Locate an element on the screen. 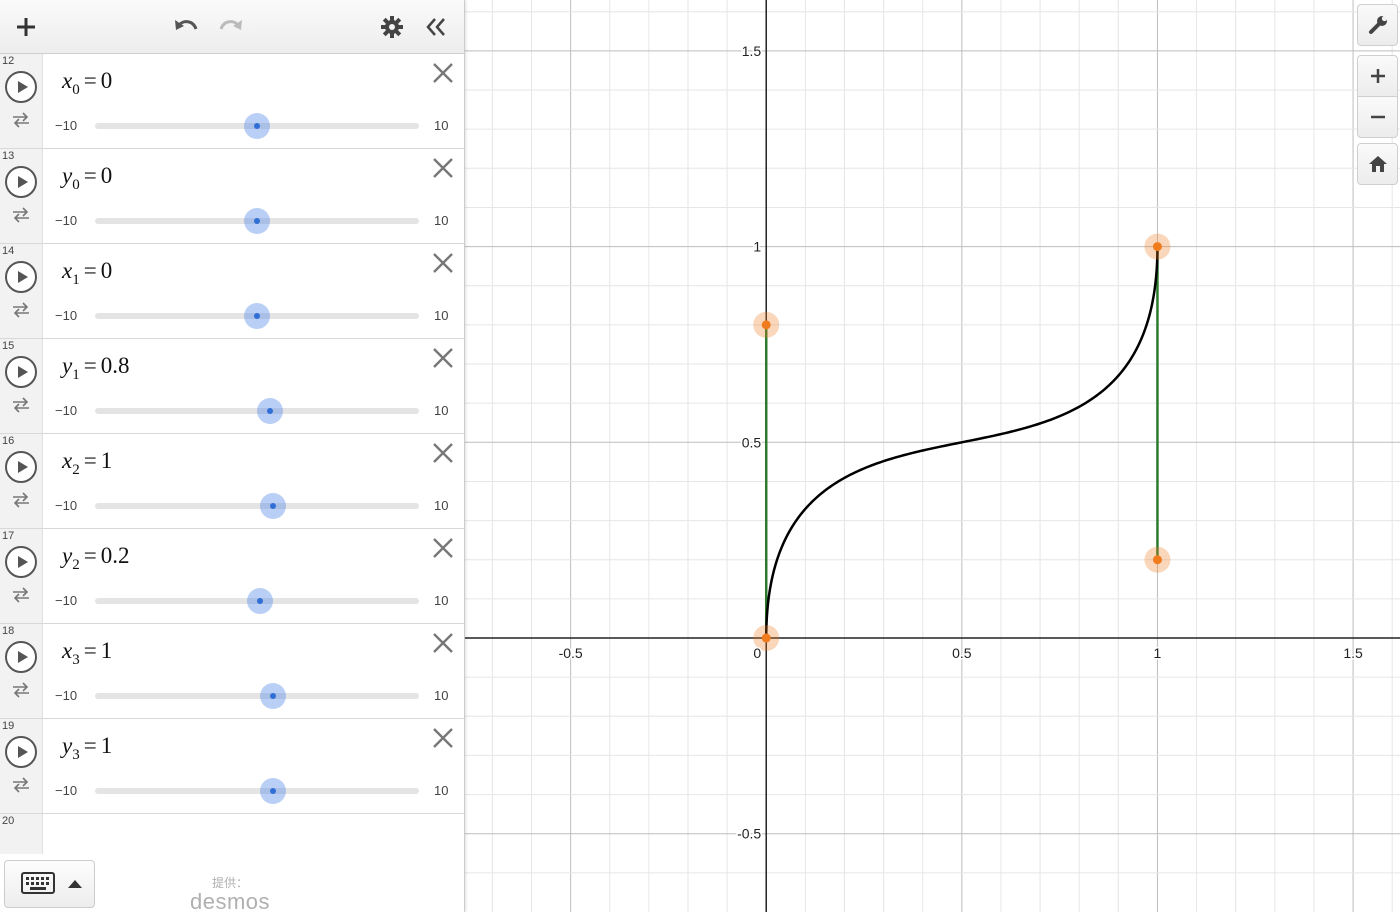 The height and width of the screenshot is (912, 1400). expression-formula: x1 = 0 is located at coordinates (87, 273).